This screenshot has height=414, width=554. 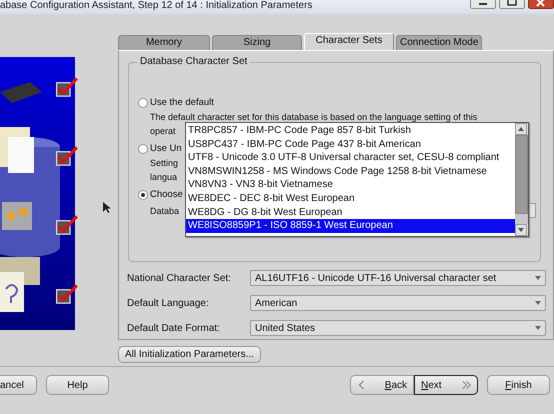 I want to click on button: Back, so click(x=382, y=385).